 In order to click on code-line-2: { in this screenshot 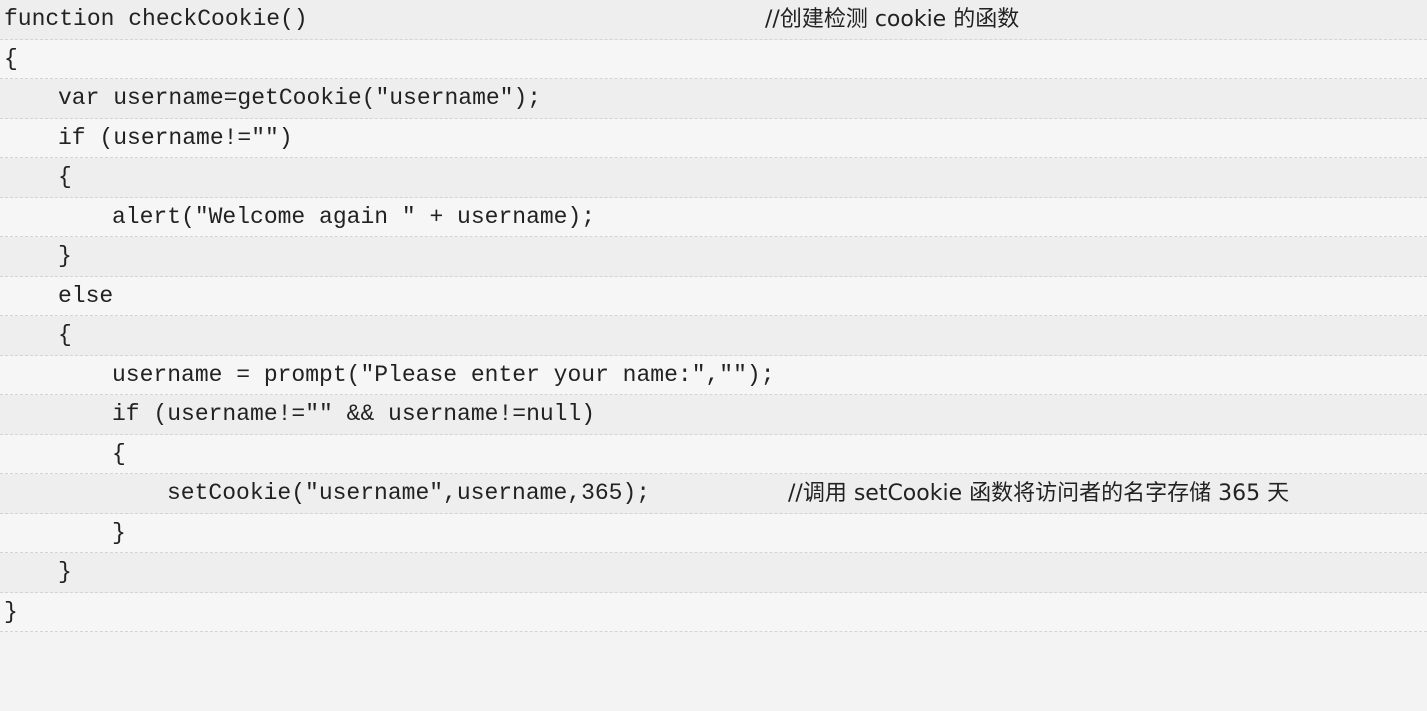, I will do `click(713, 59)`.